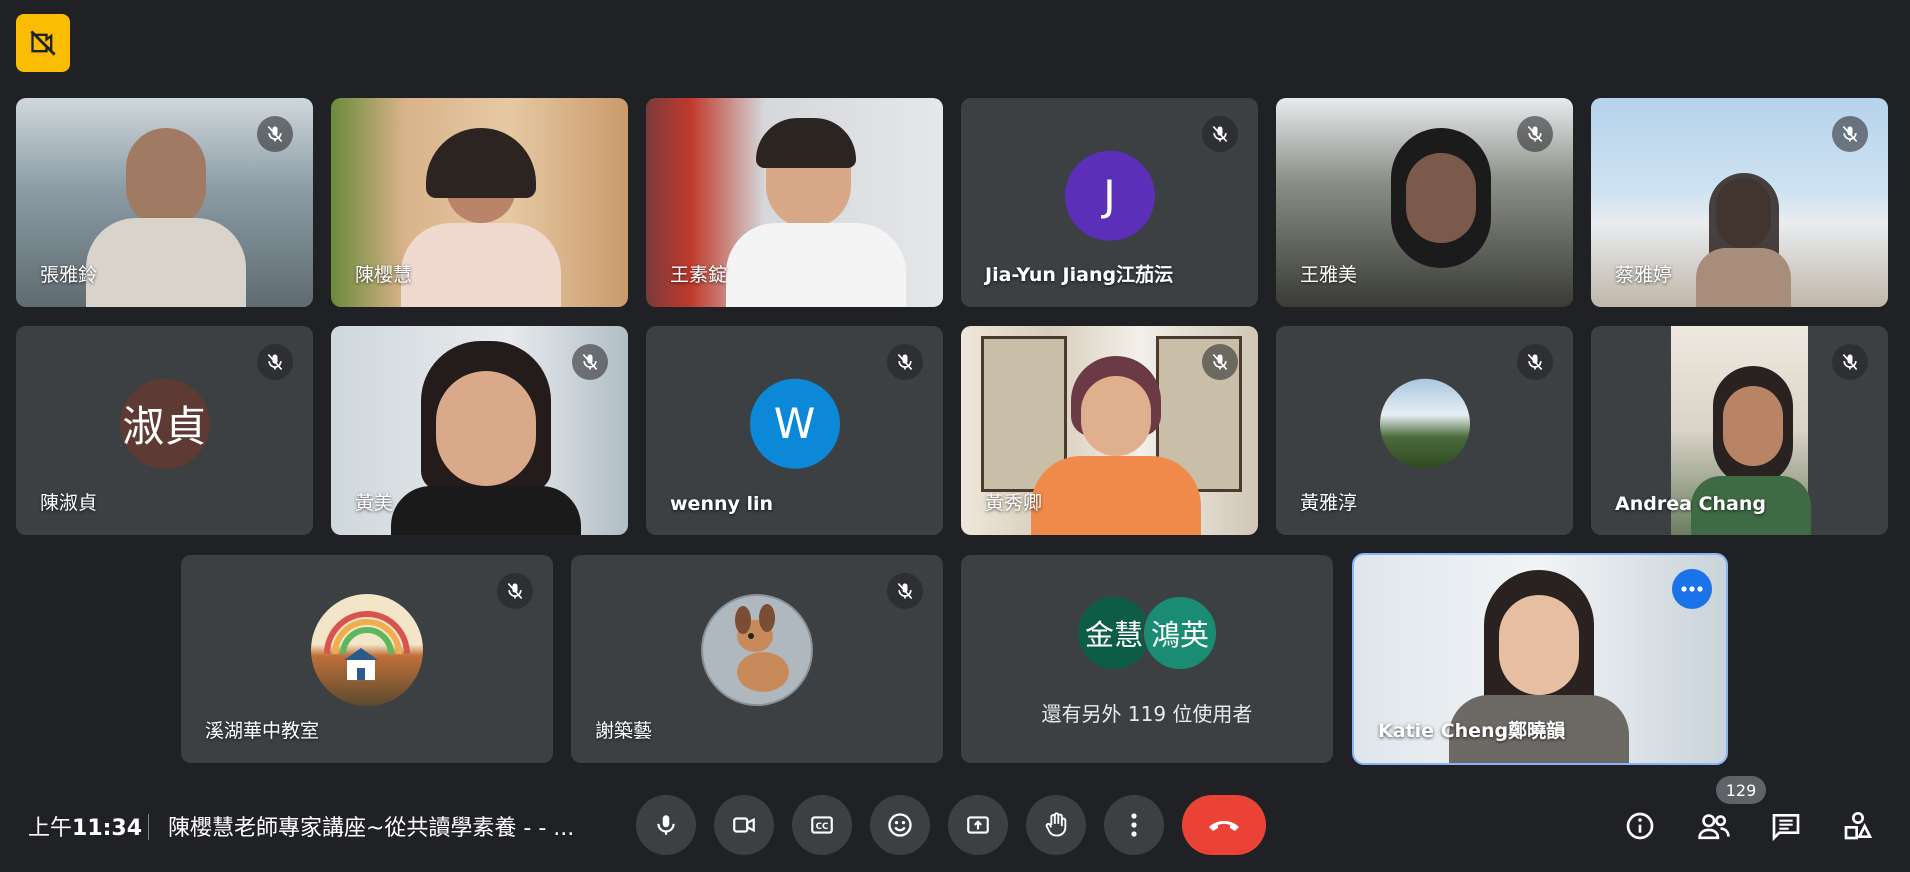 This screenshot has height=872, width=1910. Describe the element at coordinates (1180, 633) in the screenshot. I see `others-avatar: 鴻英` at that location.